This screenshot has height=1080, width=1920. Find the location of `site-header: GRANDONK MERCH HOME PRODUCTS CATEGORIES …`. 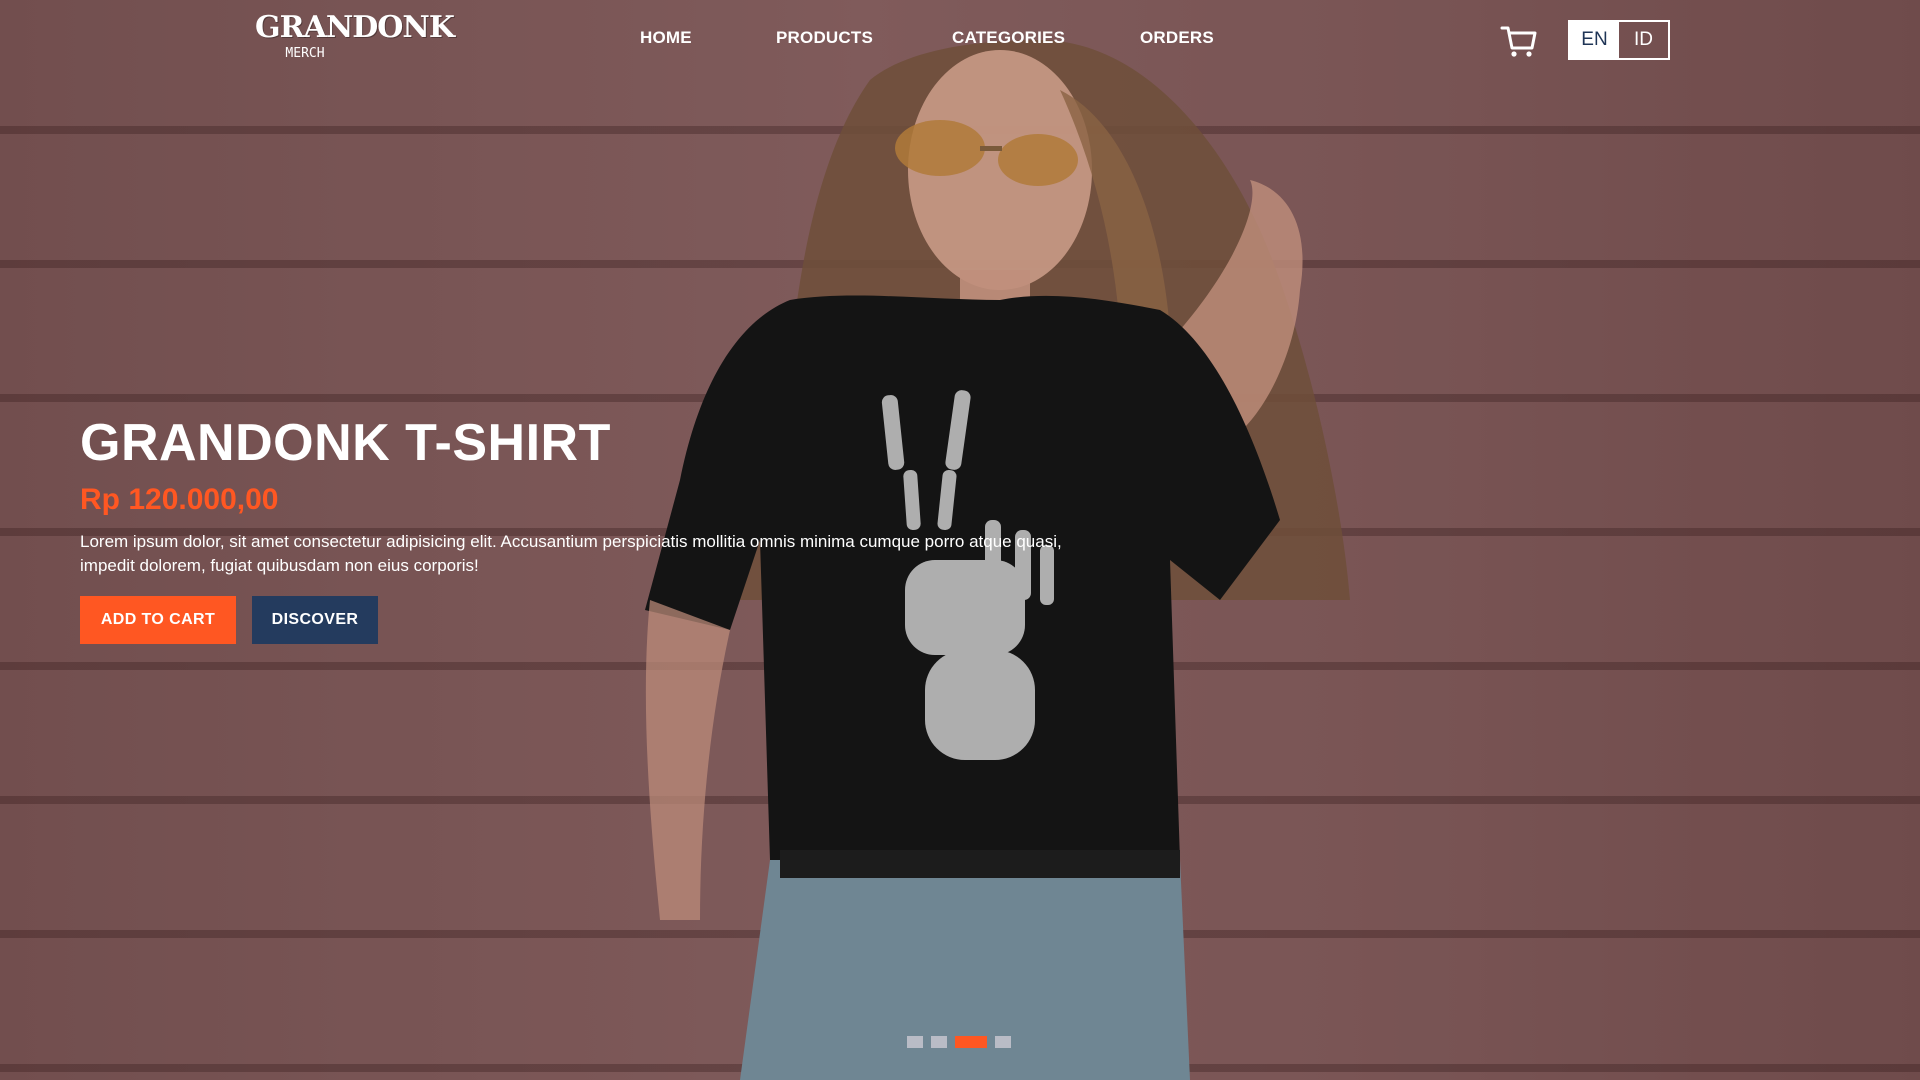

site-header: GRANDONK MERCH HOME PRODUCTS CATEGORIES … is located at coordinates (960, 40).